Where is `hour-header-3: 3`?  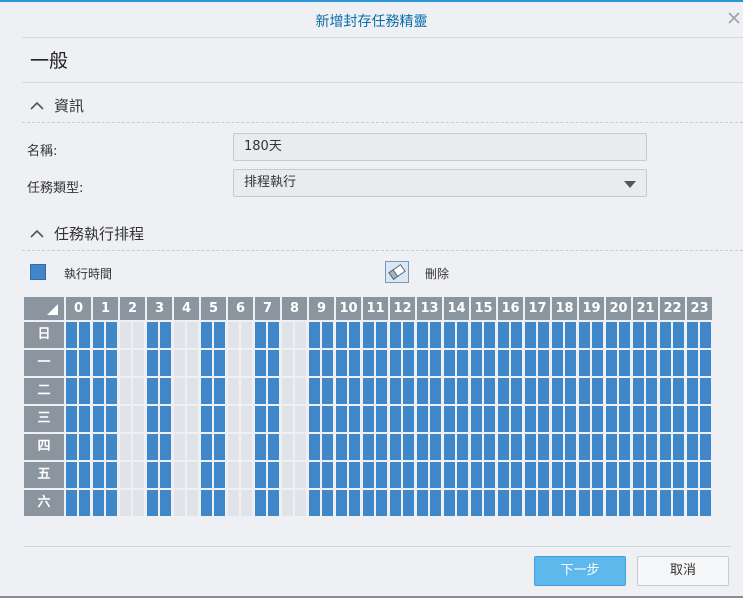
hour-header-3: 3 is located at coordinates (159, 308).